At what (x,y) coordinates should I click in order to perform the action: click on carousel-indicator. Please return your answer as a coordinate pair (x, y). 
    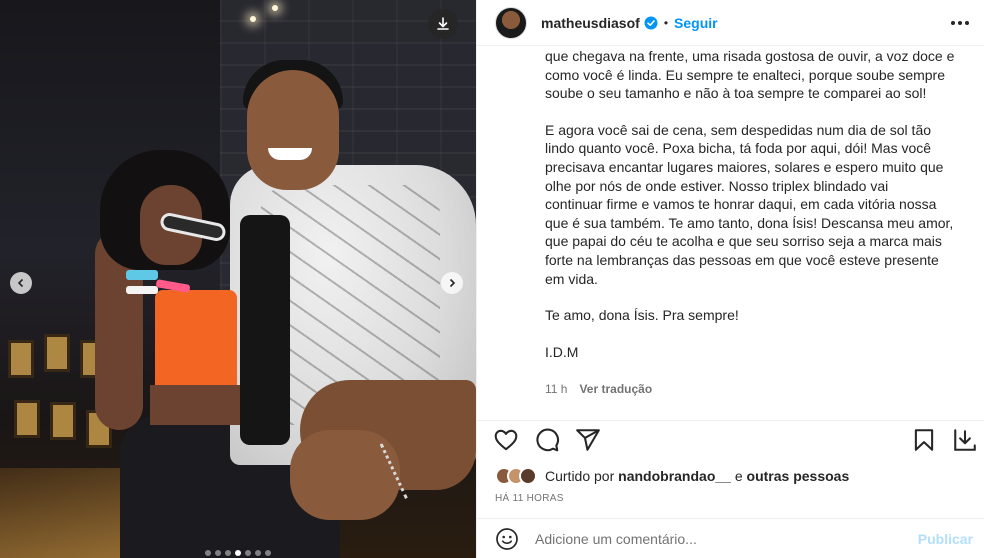
    Looking at the image, I should click on (238, 553).